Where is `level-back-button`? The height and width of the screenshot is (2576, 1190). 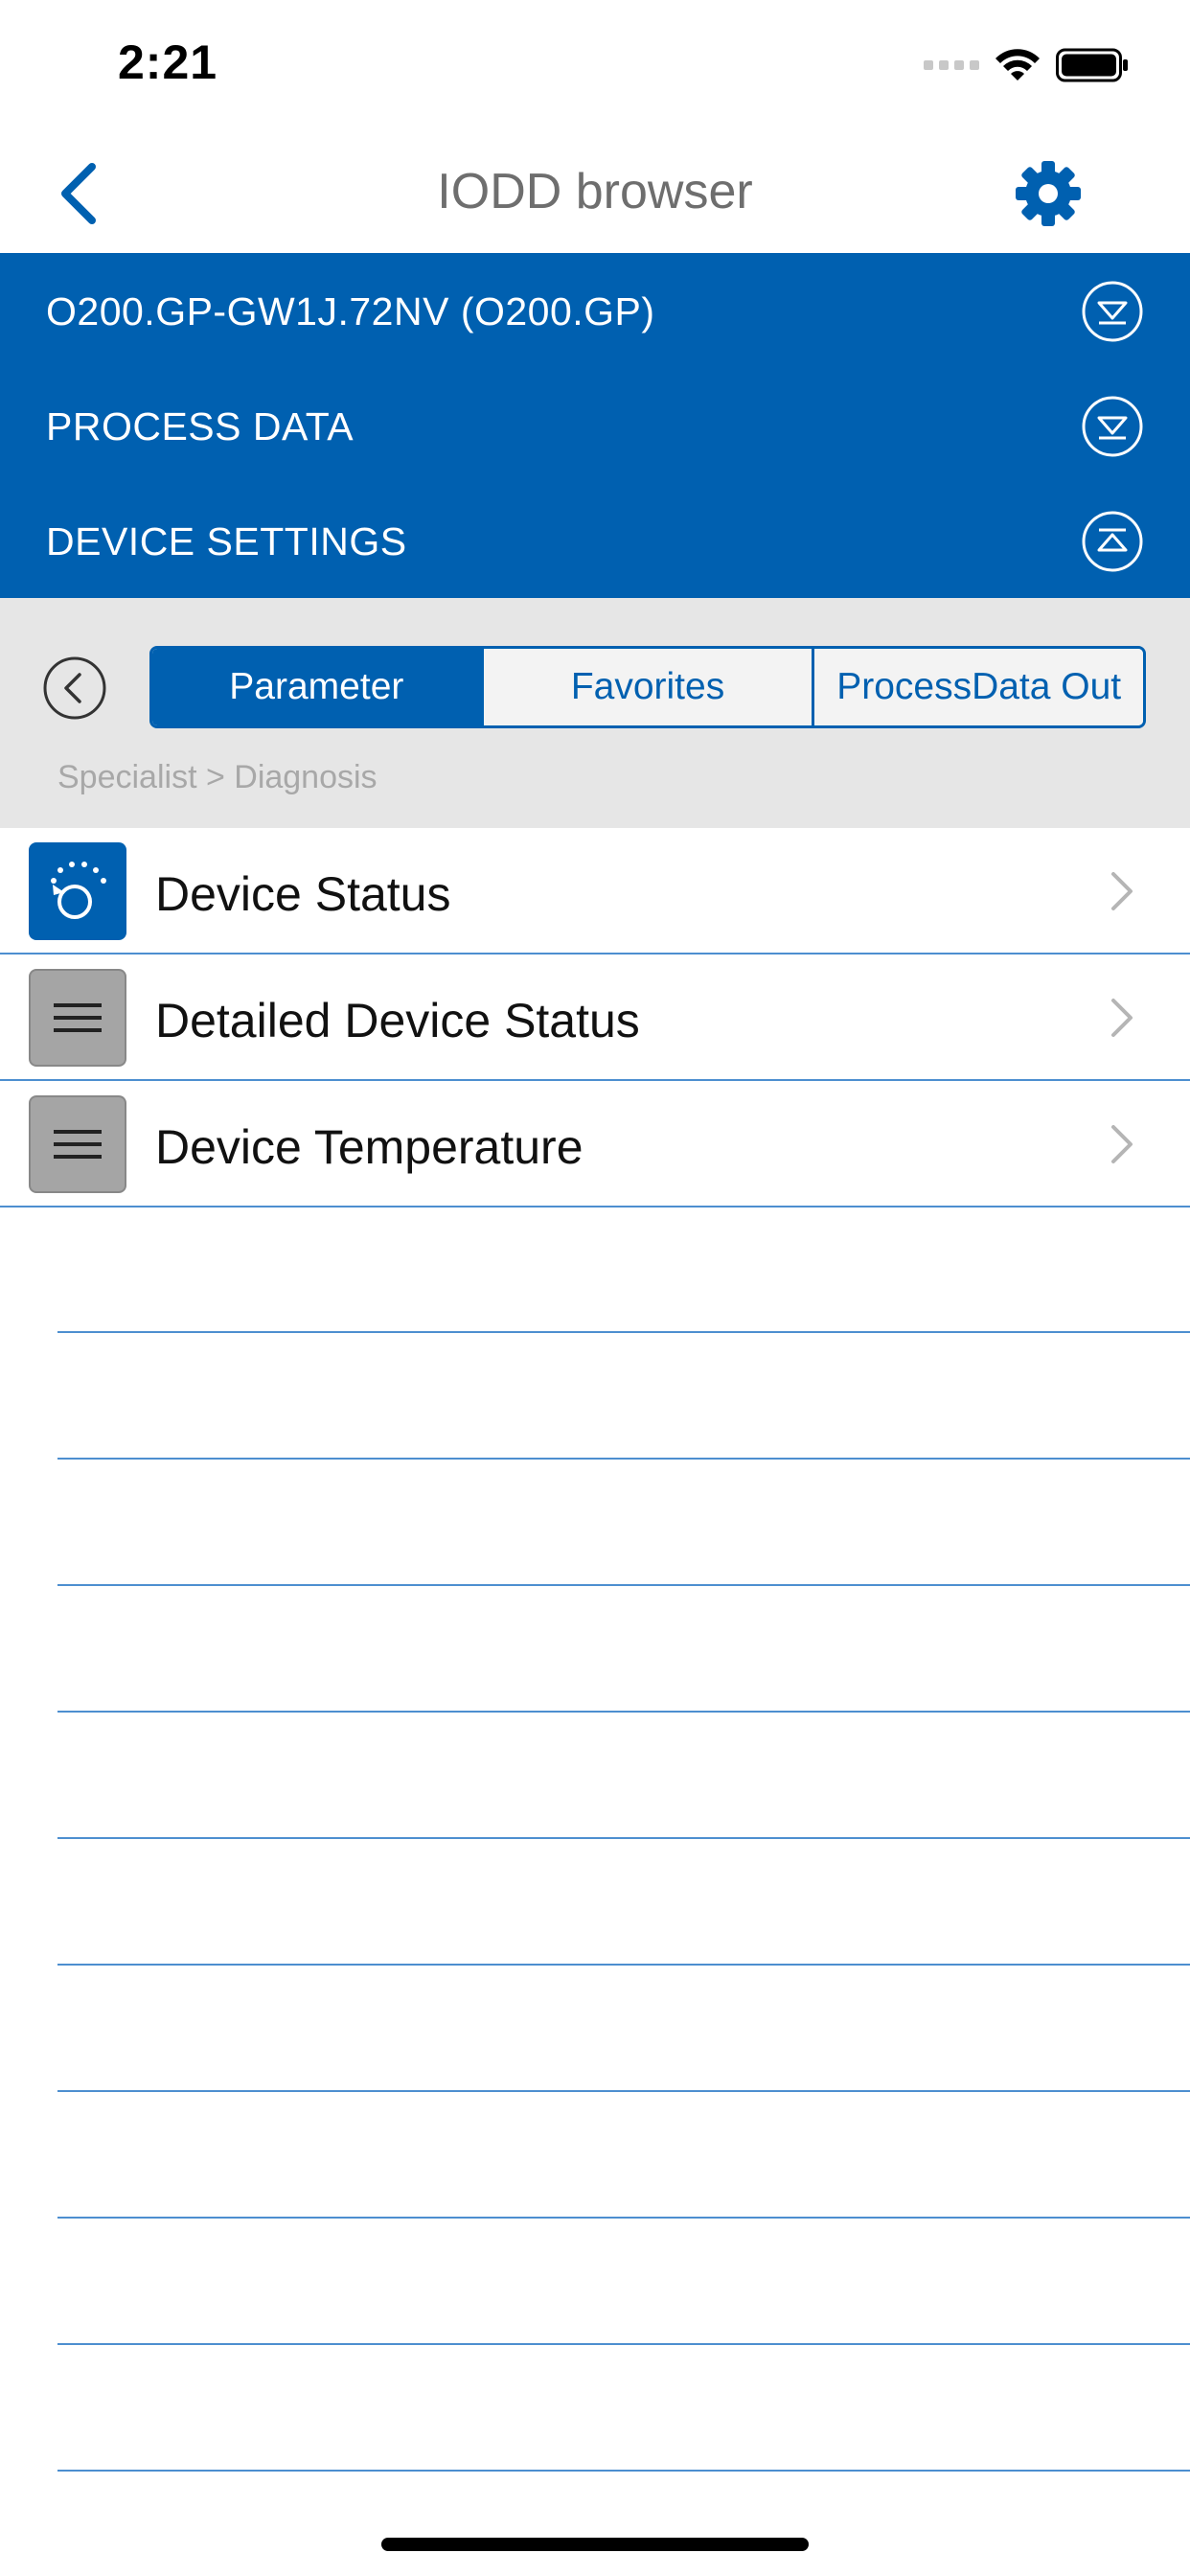
level-back-button is located at coordinates (74, 688).